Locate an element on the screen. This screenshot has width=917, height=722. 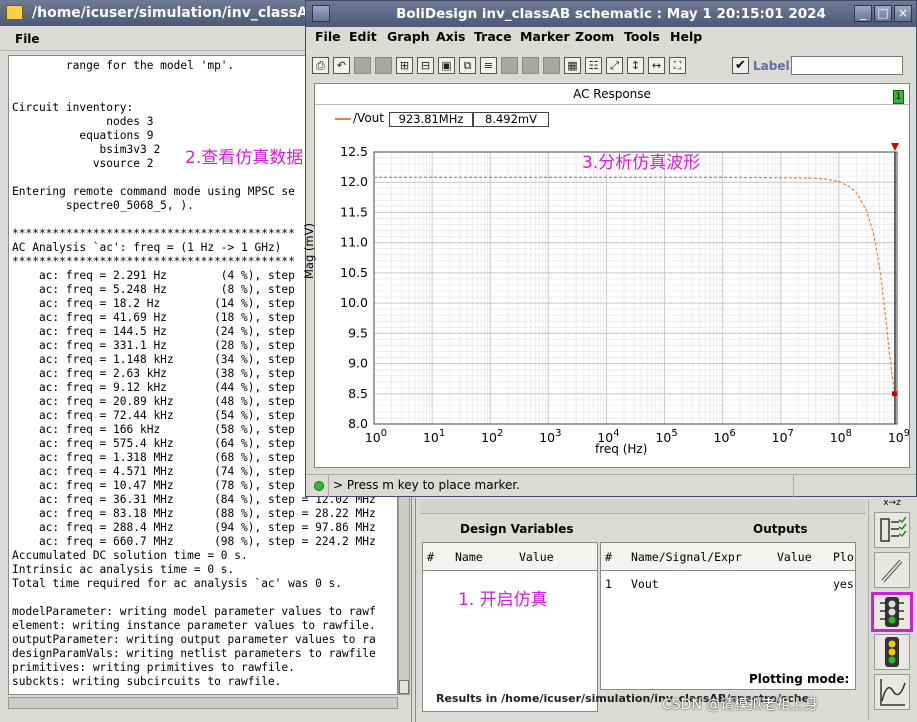
probe-icon is located at coordinates (892, 570).